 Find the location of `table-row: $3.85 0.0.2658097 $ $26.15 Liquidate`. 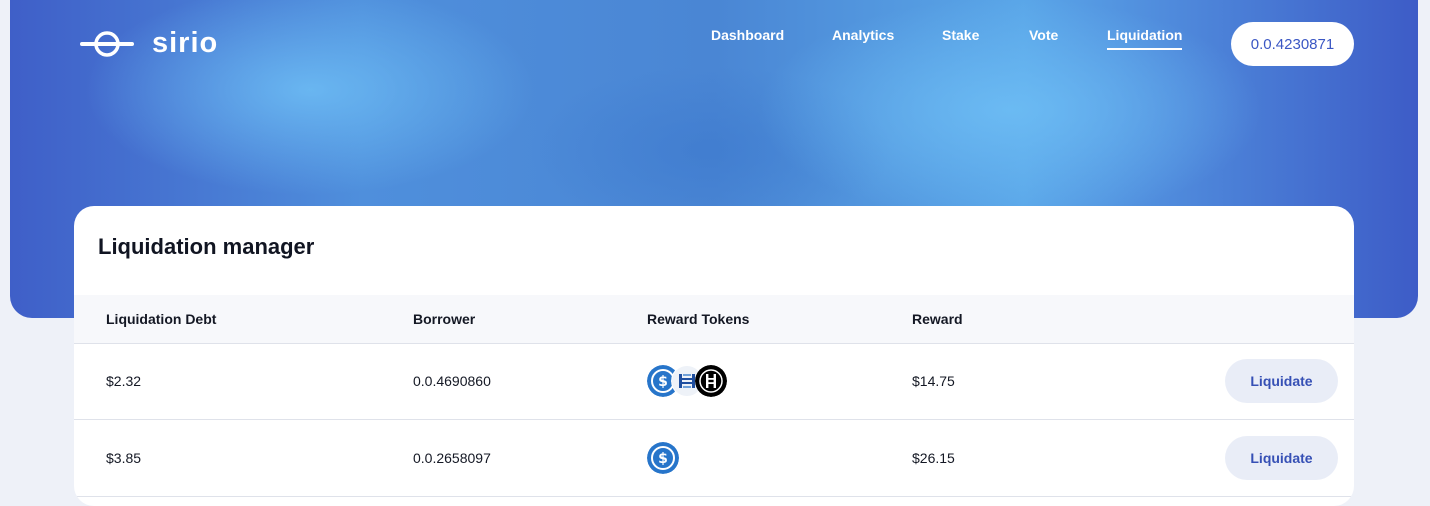

table-row: $3.85 0.0.2658097 $ $26.15 Liquidate is located at coordinates (714, 458).